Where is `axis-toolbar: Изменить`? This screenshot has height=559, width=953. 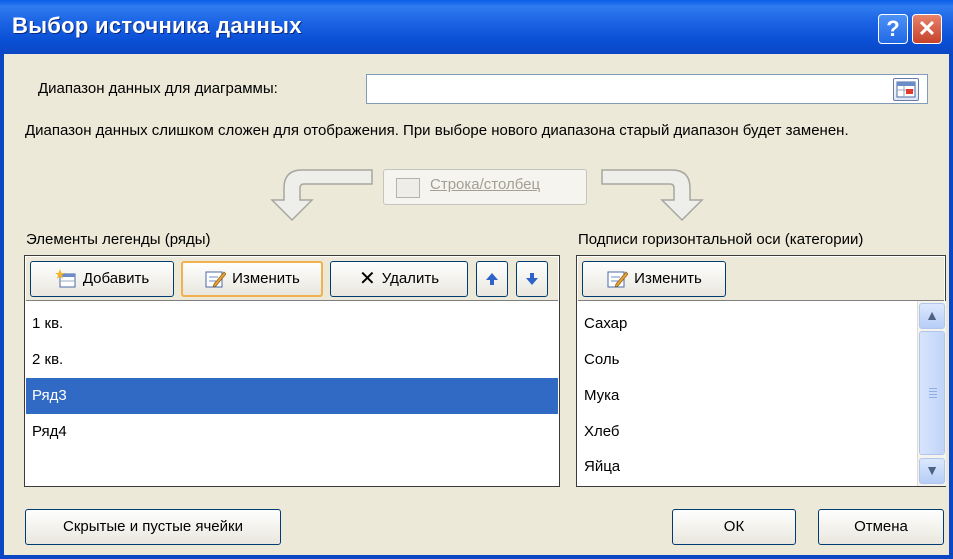
axis-toolbar: Изменить is located at coordinates (761, 279).